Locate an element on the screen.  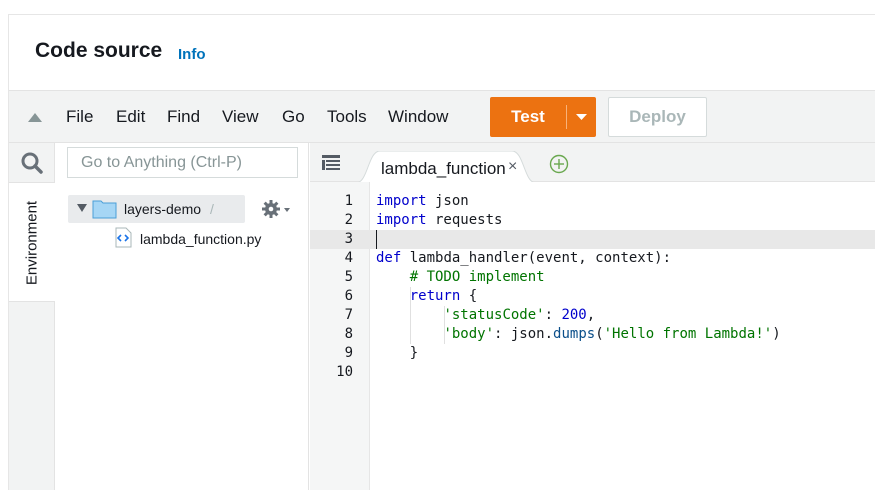
code-line: return { is located at coordinates (443, 296).